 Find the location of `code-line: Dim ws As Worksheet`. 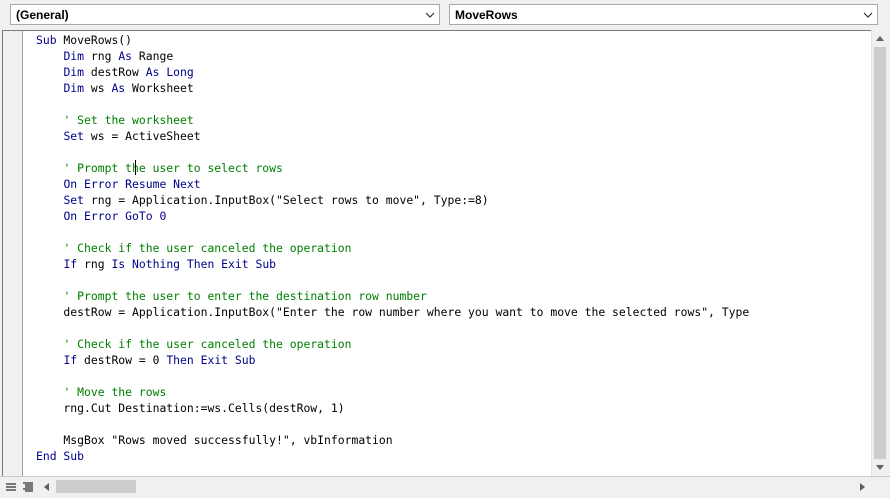

code-line: Dim ws As Worksheet is located at coordinates (392, 88).